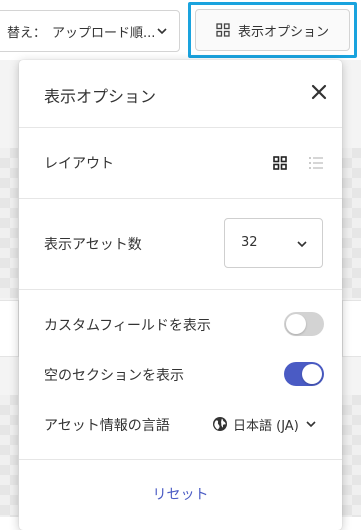 This screenshot has width=361, height=530. Describe the element at coordinates (27, 33) in the screenshot. I see `sort-label: 替え：` at that location.